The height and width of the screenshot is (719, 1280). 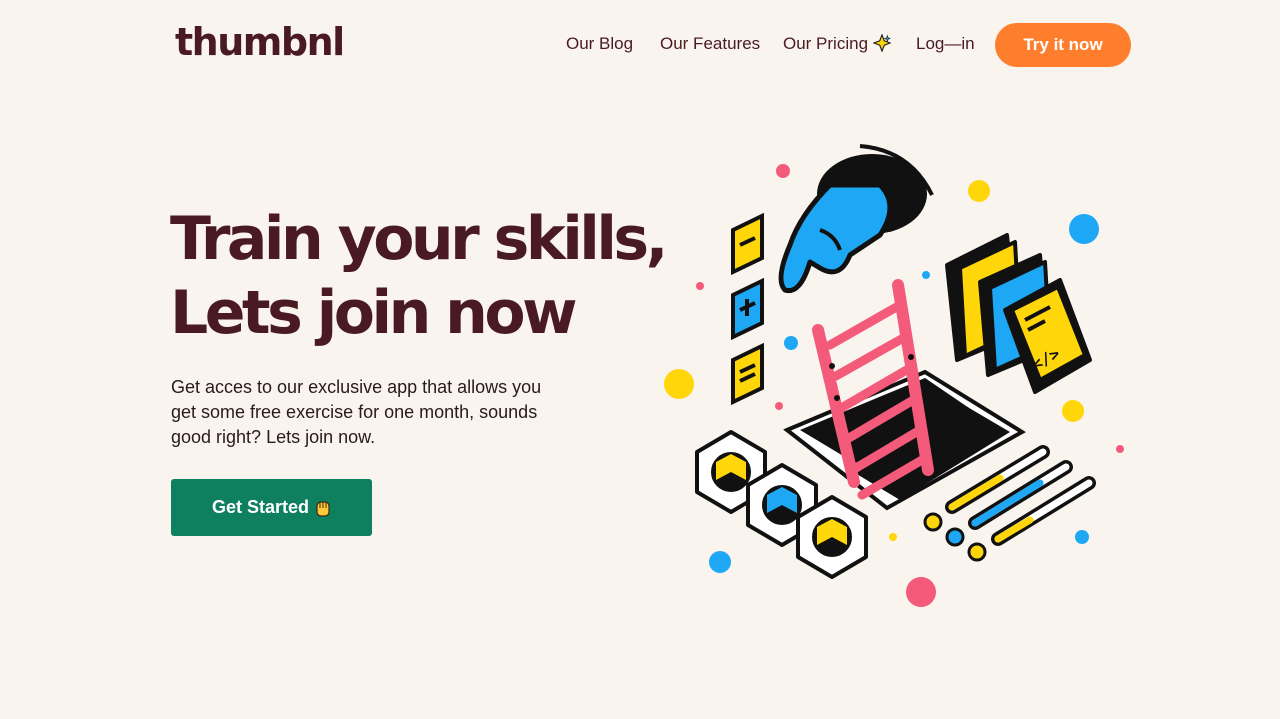 What do you see at coordinates (856, 219) in the screenshot?
I see `pointing-hand-icon` at bounding box center [856, 219].